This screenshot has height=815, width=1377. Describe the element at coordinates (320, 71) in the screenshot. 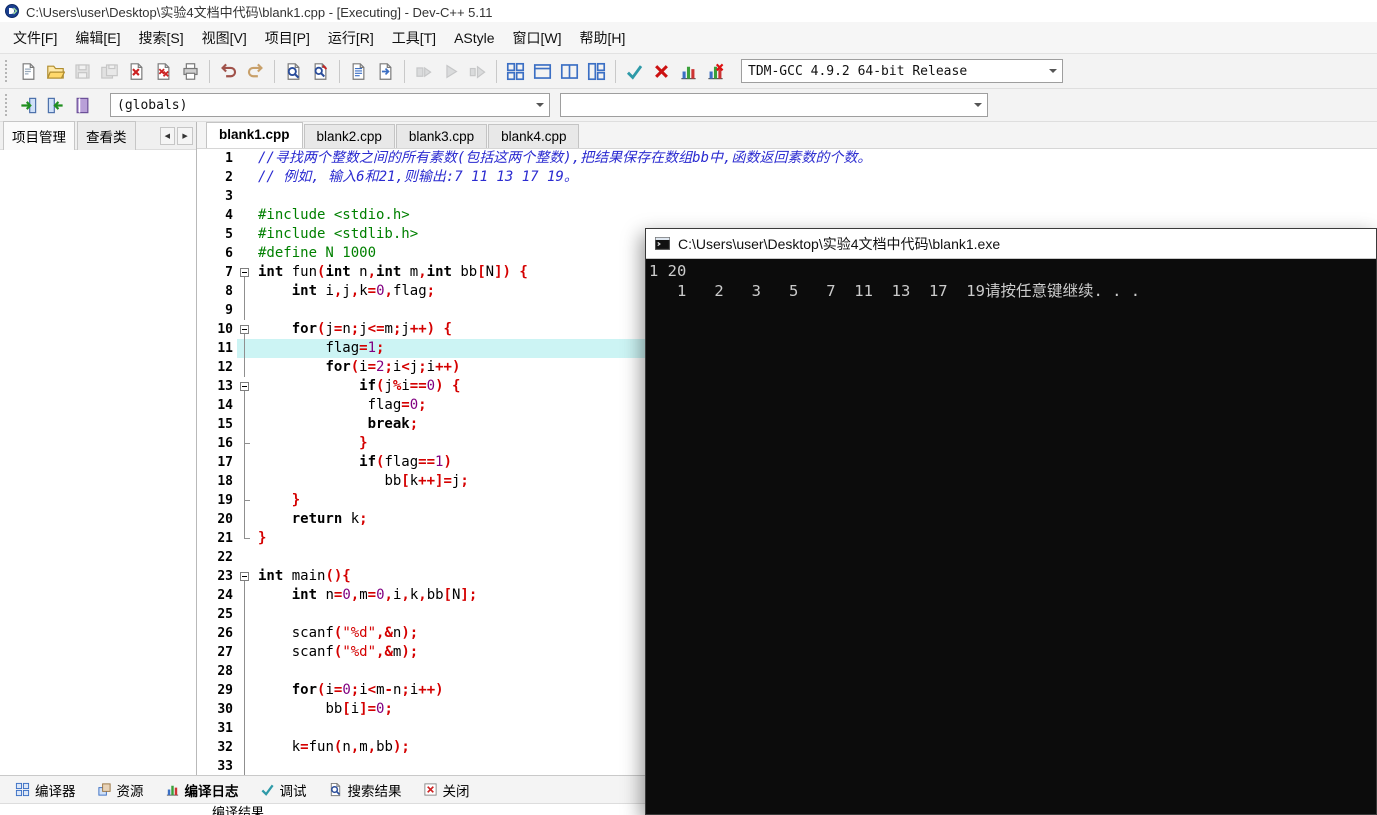

I see `replace-button` at that location.